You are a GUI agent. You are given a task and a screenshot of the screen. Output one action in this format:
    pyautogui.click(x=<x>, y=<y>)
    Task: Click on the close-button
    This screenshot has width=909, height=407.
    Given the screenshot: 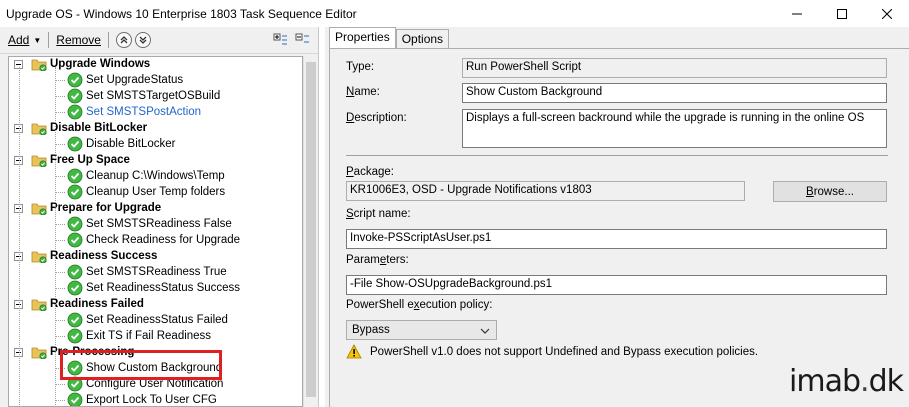 What is the action you would take?
    pyautogui.click(x=886, y=13)
    